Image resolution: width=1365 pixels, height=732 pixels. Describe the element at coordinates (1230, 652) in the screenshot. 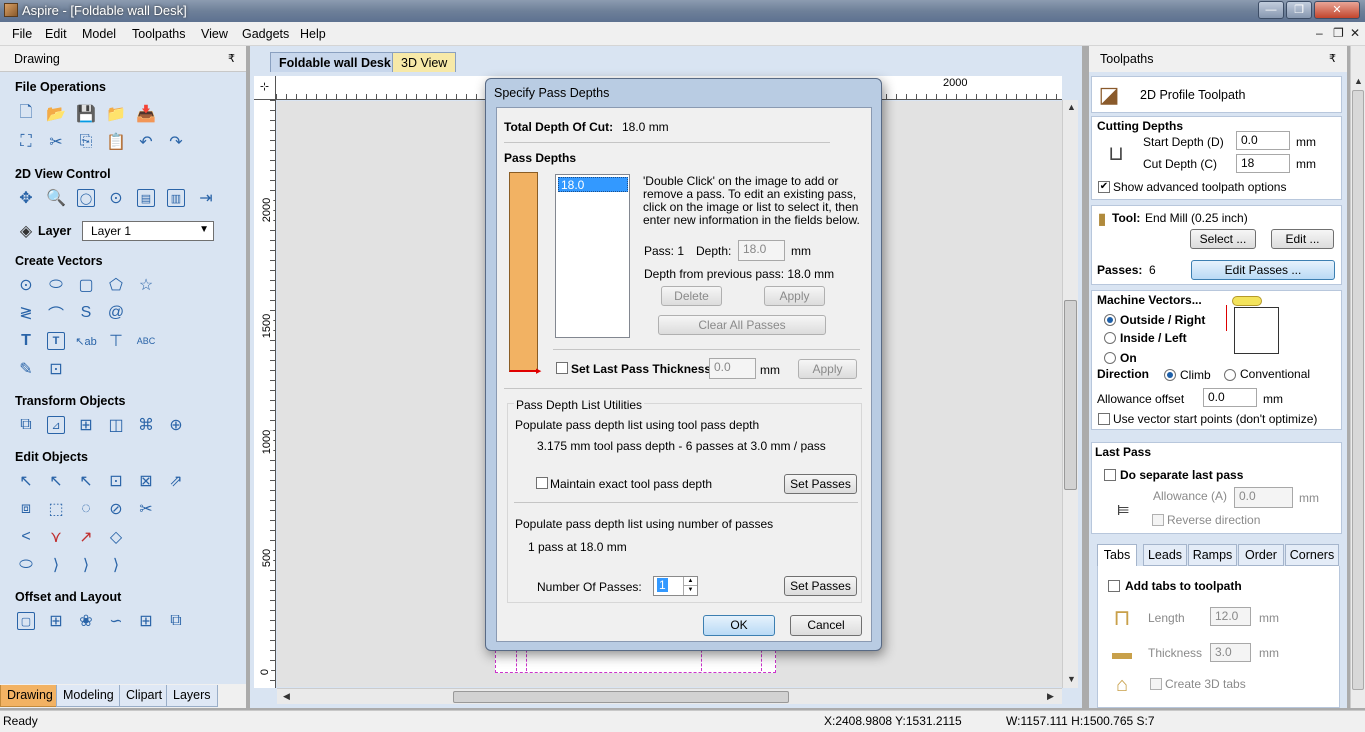

I see `tab-thickness-input: 3.0` at that location.